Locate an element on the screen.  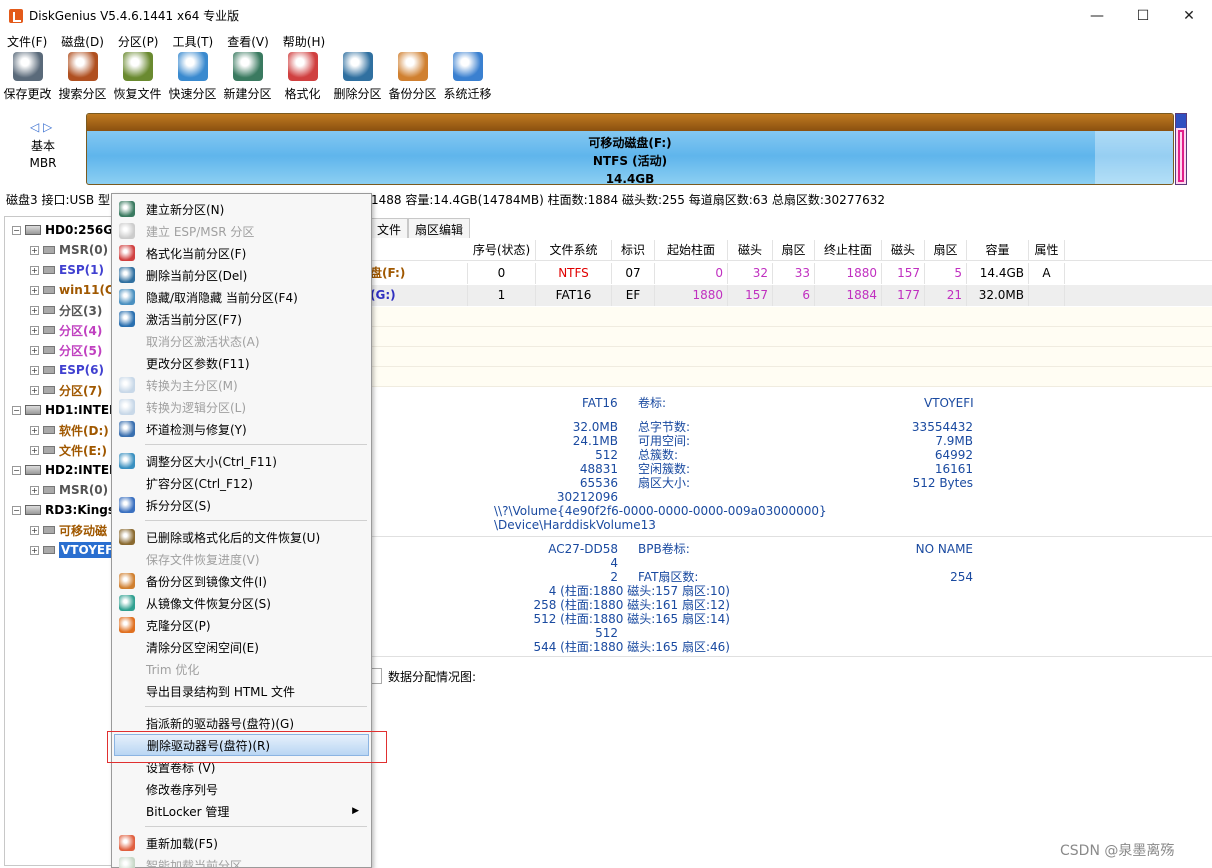
minimize-button: — is located at coordinates (1097, 15).